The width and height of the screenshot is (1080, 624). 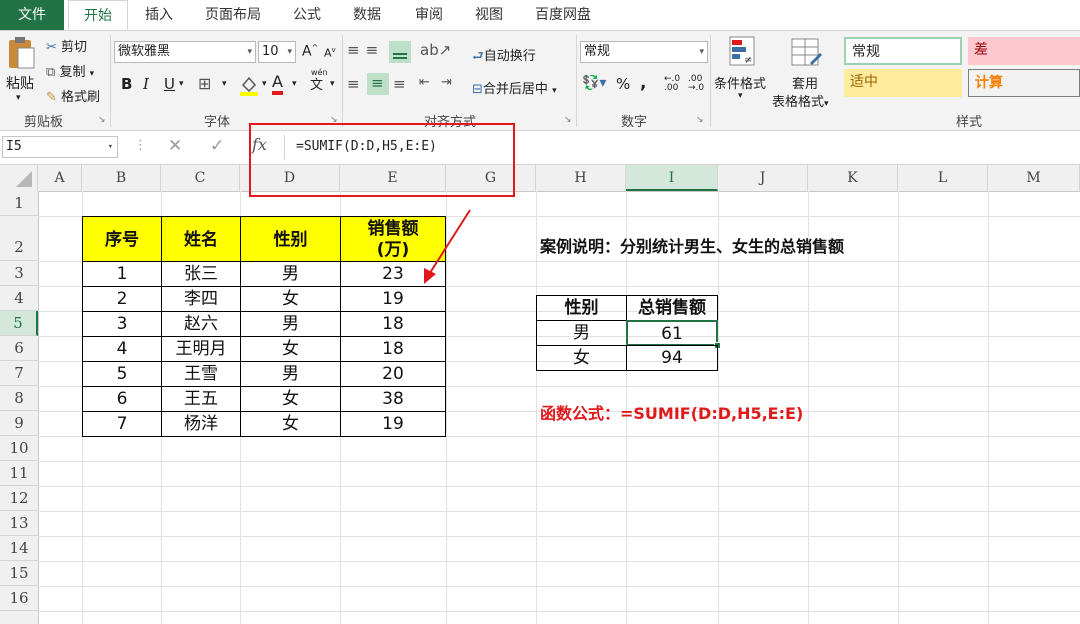 I want to click on summary-cell-male: 男, so click(x=581, y=333).